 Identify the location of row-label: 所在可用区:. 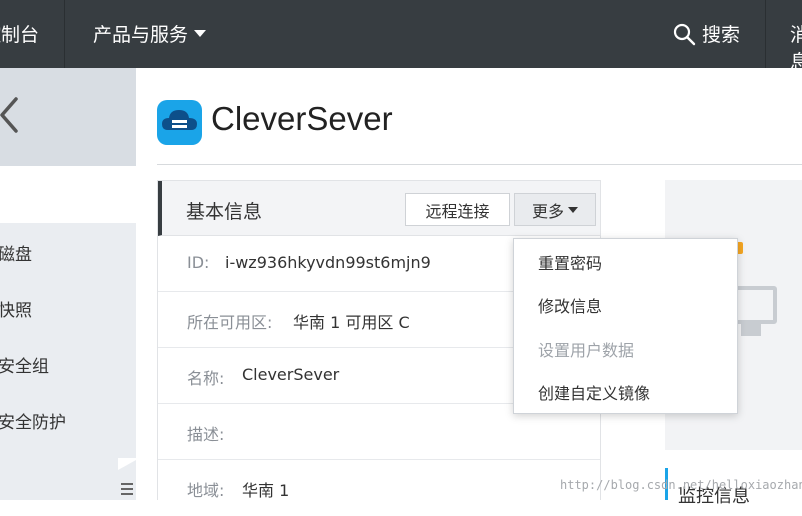
(230, 322).